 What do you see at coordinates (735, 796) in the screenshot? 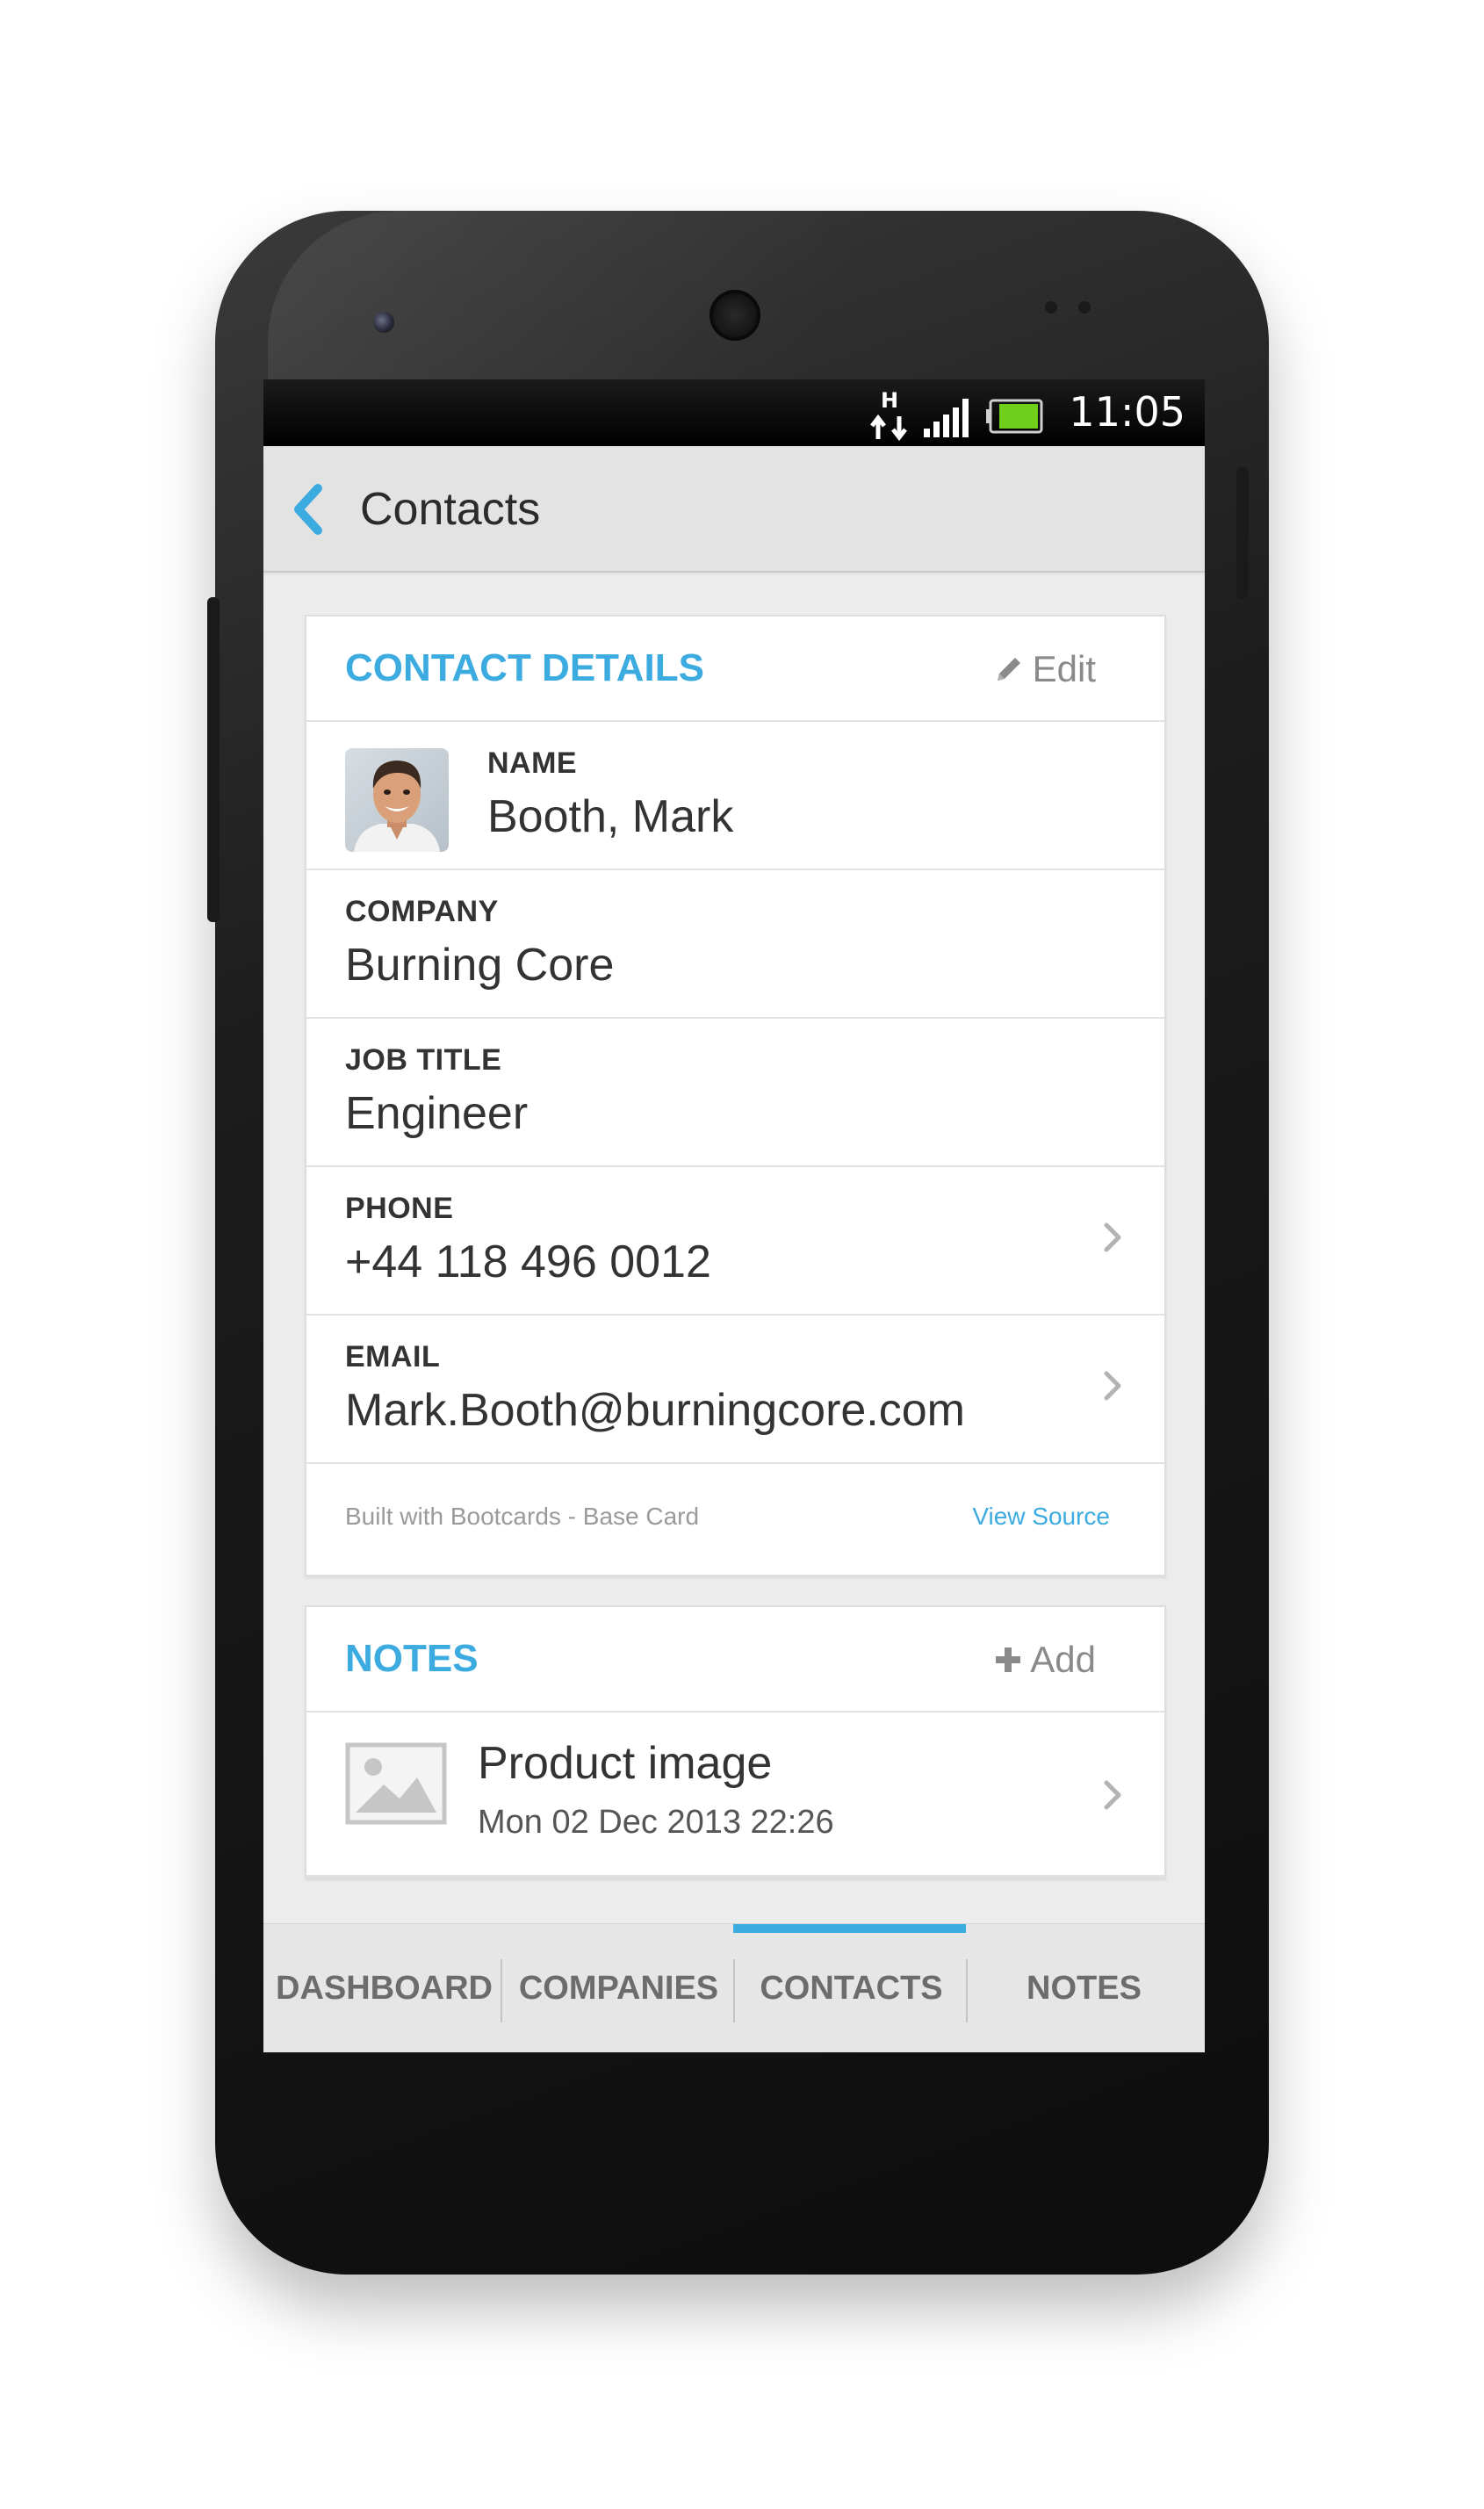
I see `name-row: NAME Booth, Mark` at bounding box center [735, 796].